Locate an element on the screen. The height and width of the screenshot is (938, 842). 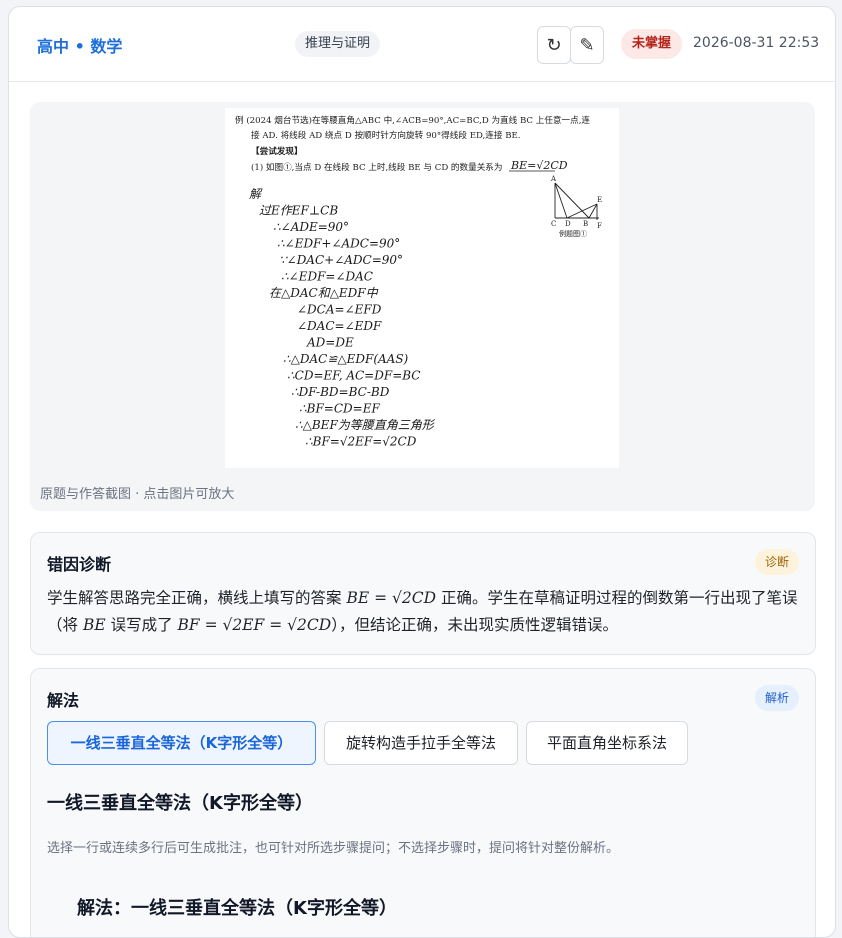
handwriting-line: ∴△DAC≌△EDF(AAS) is located at coordinates (346, 359).